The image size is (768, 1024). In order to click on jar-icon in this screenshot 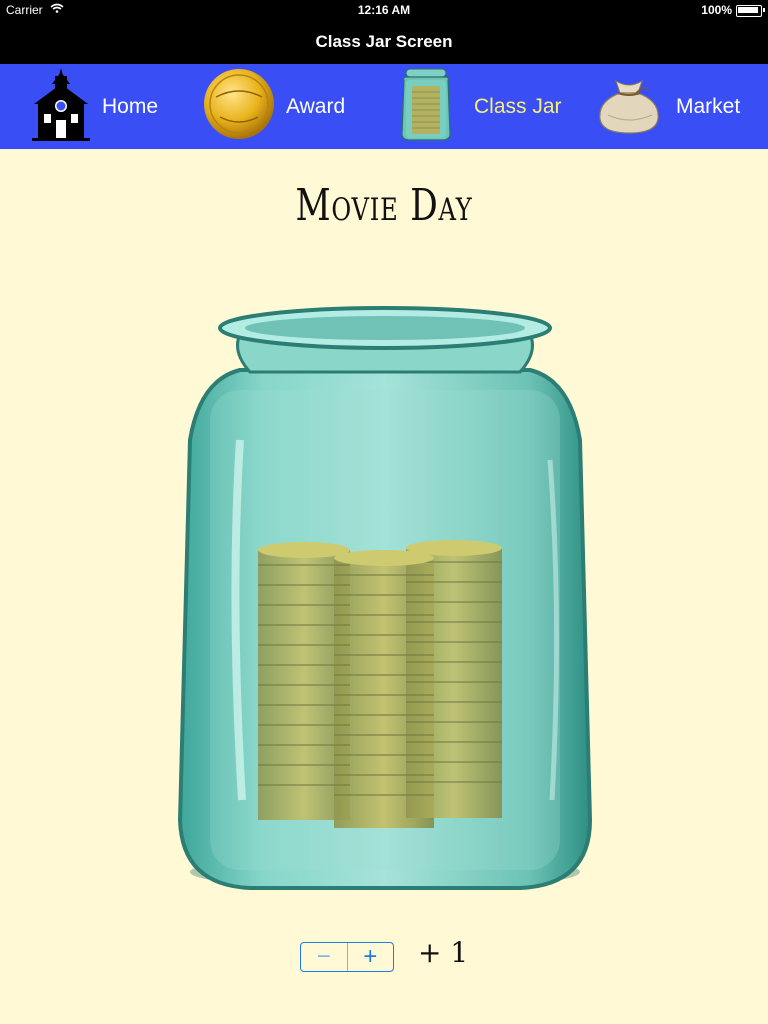, I will do `click(426, 106)`.